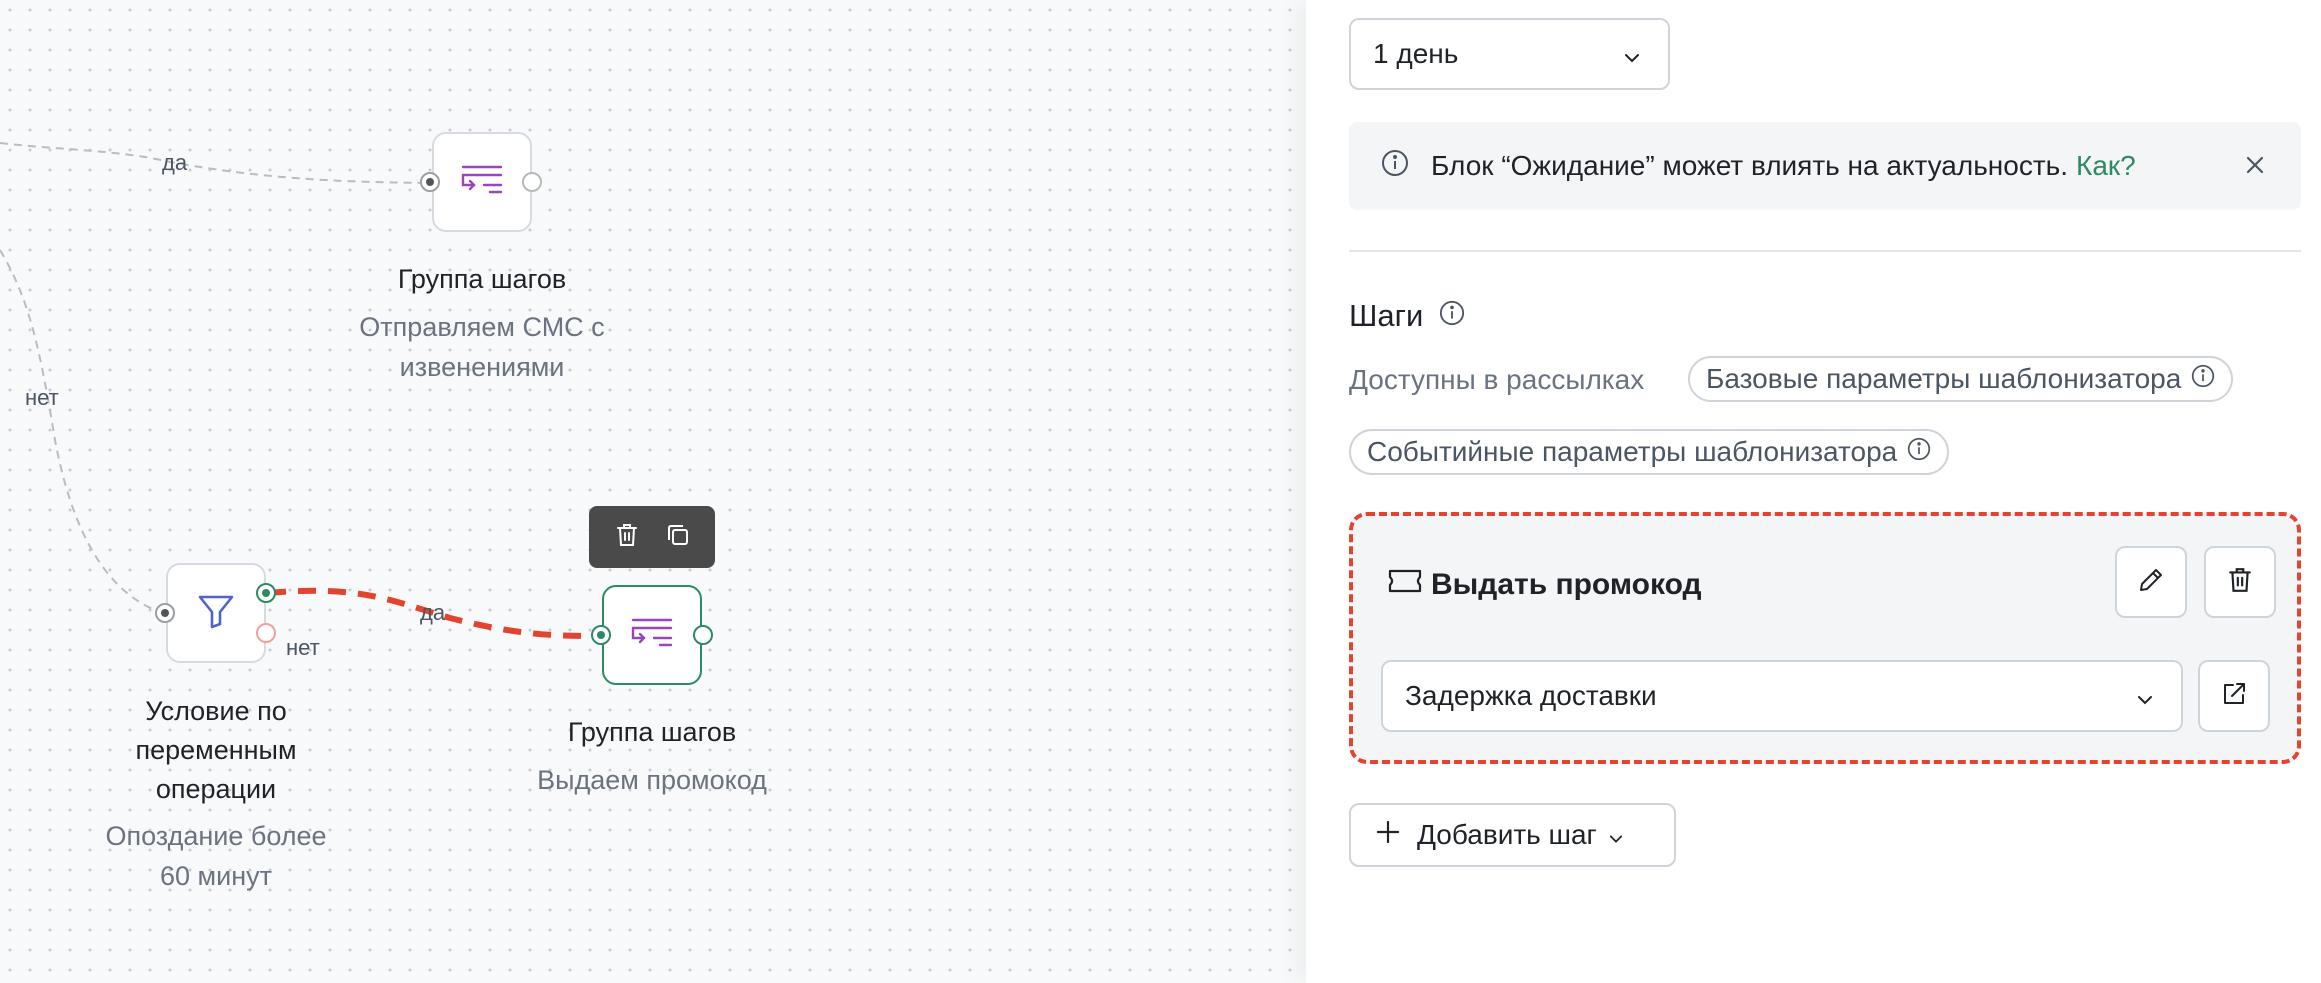 Image resolution: width=2321 pixels, height=983 pixels. I want to click on pencil-icon, so click(2151, 582).